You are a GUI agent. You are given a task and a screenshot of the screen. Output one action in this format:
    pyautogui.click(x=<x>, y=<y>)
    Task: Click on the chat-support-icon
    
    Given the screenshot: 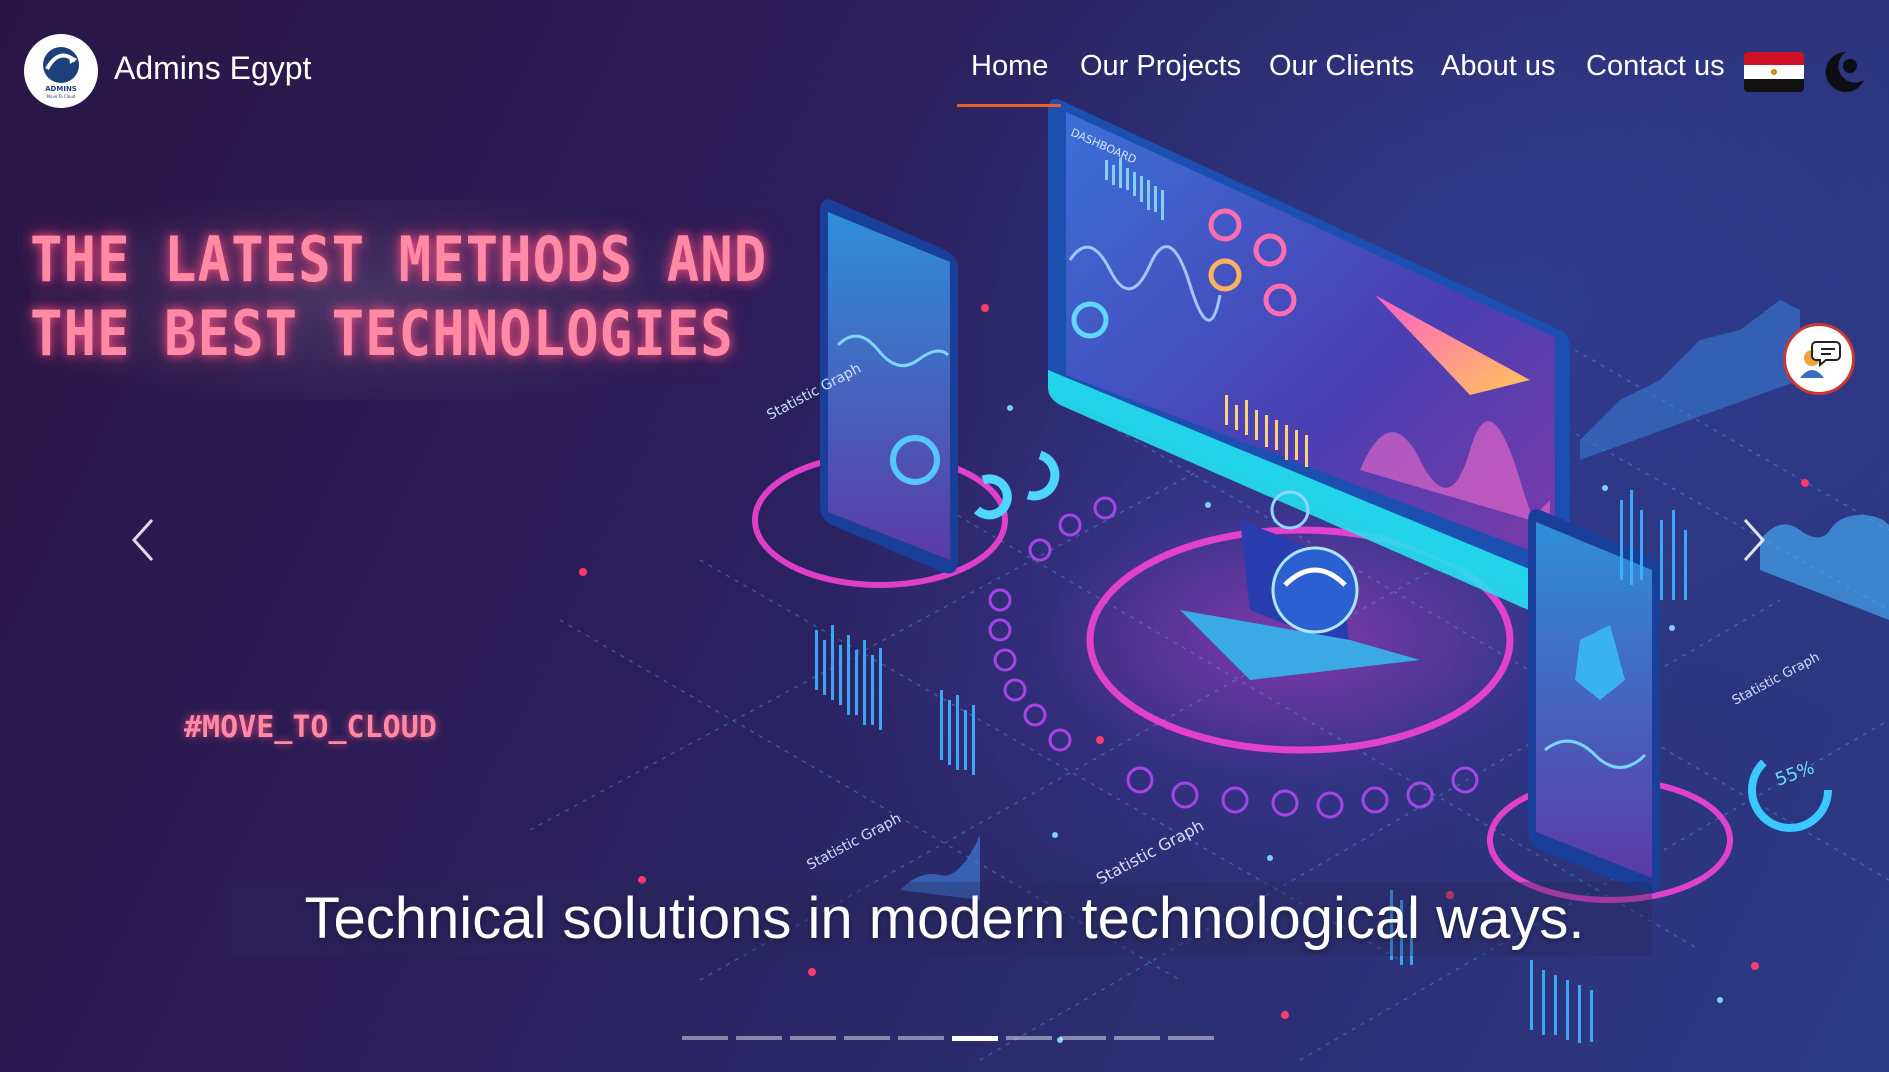 What is the action you would take?
    pyautogui.click(x=1820, y=359)
    